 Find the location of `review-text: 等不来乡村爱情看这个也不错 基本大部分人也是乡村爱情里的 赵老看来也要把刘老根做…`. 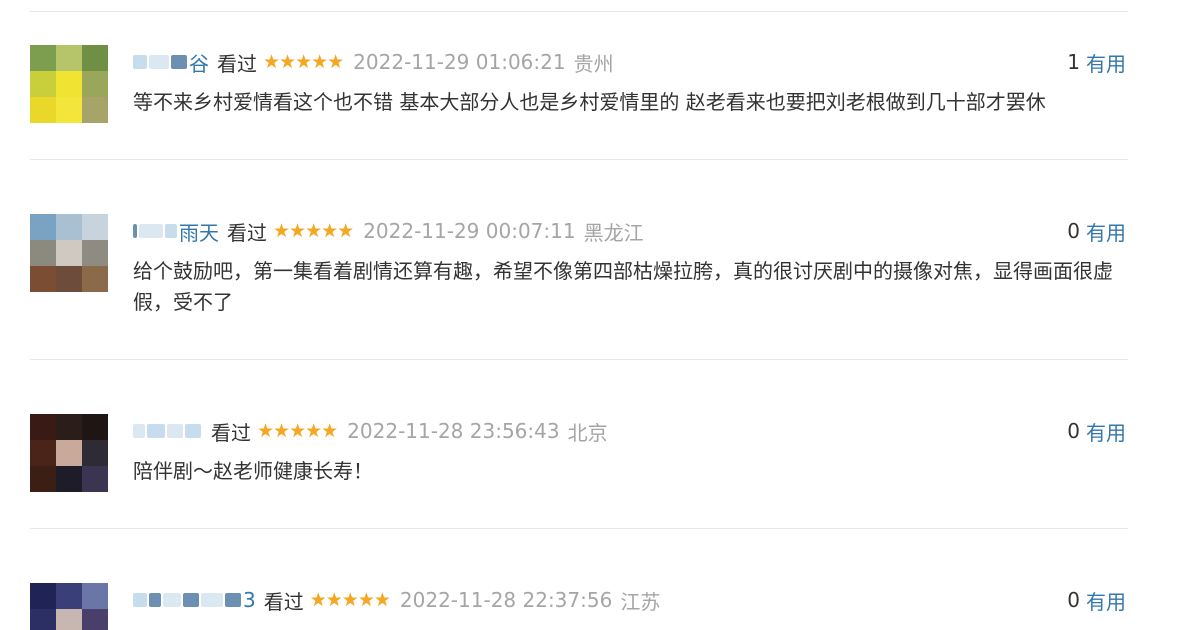

review-text: 等不来乡村爱情看这个也不错 基本大部分人也是乡村爱情里的 赵老看来也要把刘老根做… is located at coordinates (589, 102).